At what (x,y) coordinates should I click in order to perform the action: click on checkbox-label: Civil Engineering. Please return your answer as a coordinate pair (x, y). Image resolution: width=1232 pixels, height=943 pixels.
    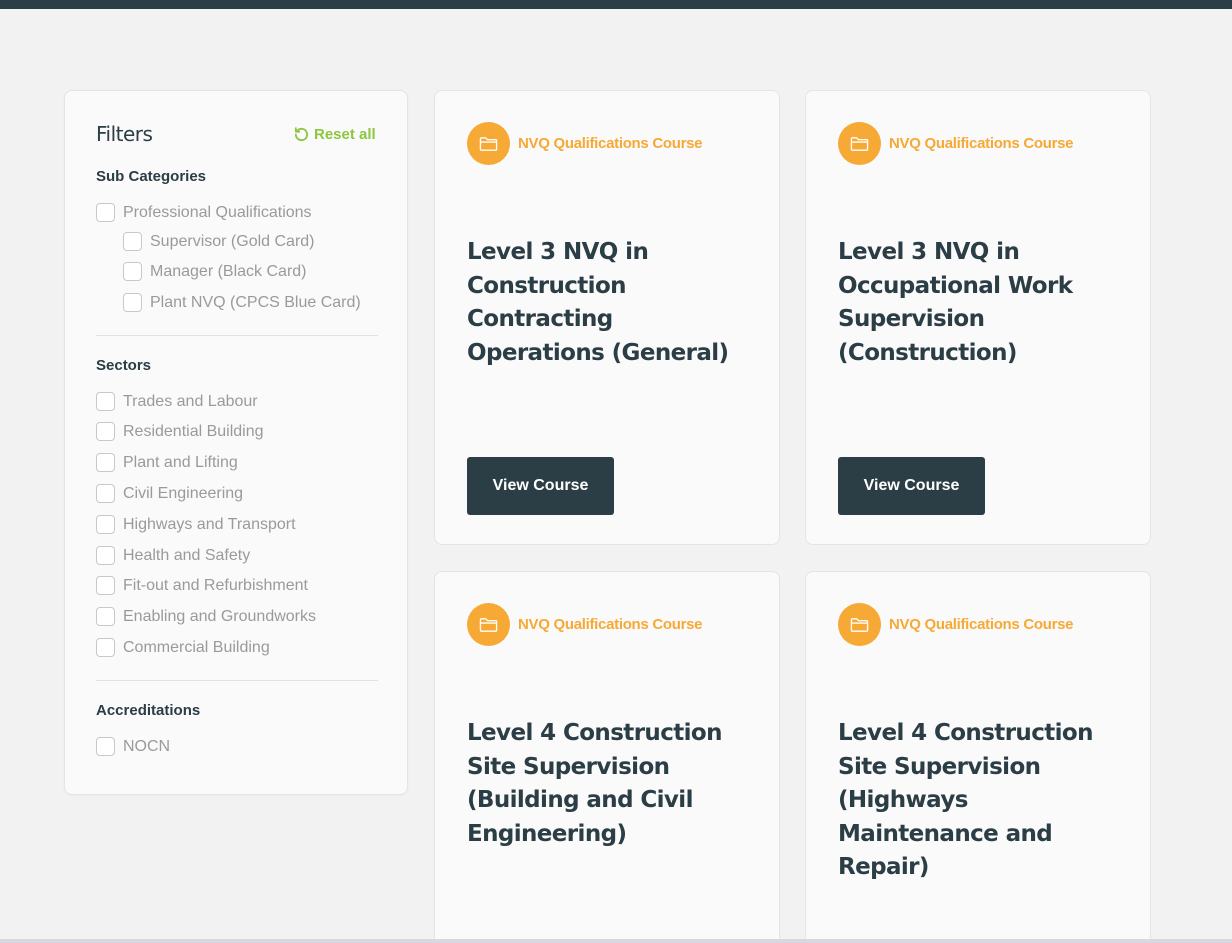
    Looking at the image, I should click on (183, 493).